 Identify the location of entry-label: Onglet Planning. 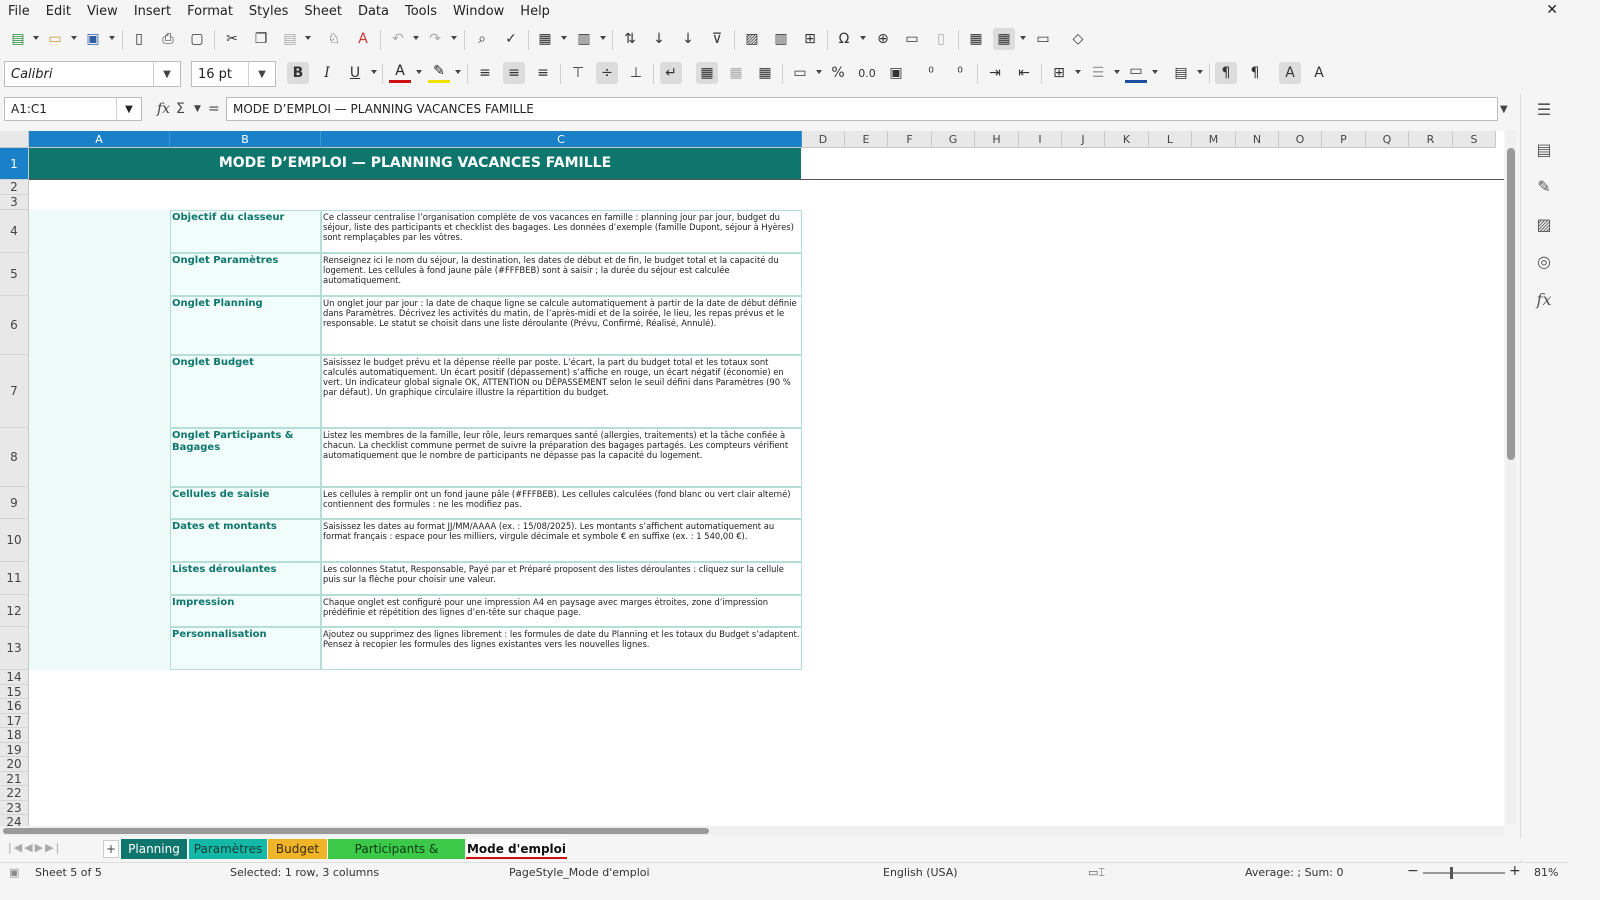
(245, 325).